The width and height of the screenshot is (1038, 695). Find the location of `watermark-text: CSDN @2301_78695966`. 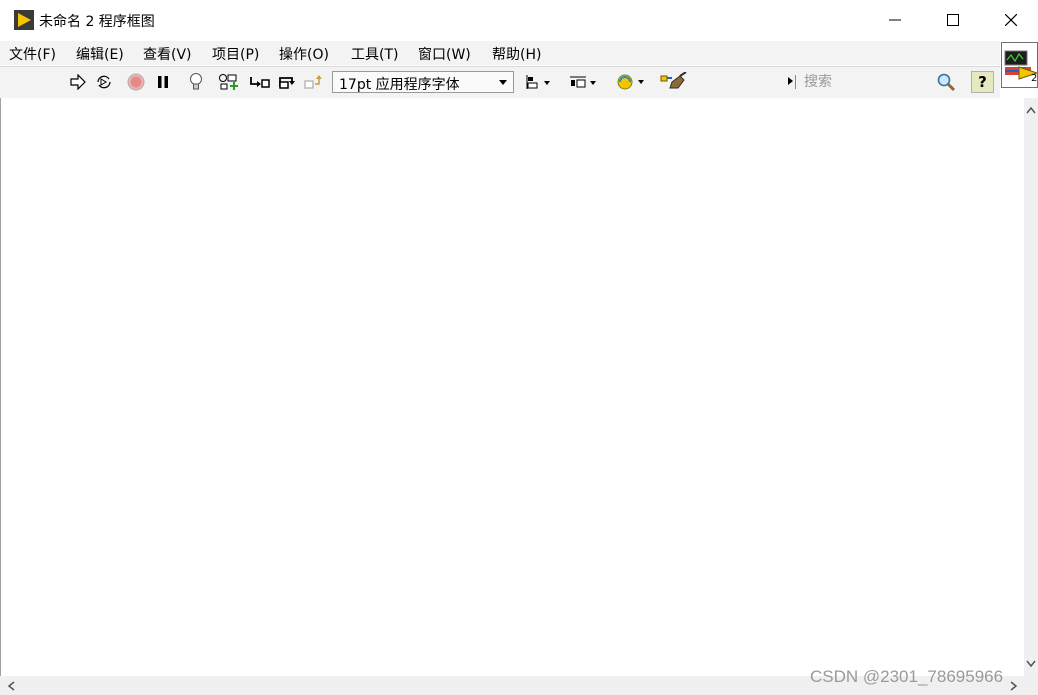

watermark-text: CSDN @2301_78695966 is located at coordinates (907, 676).